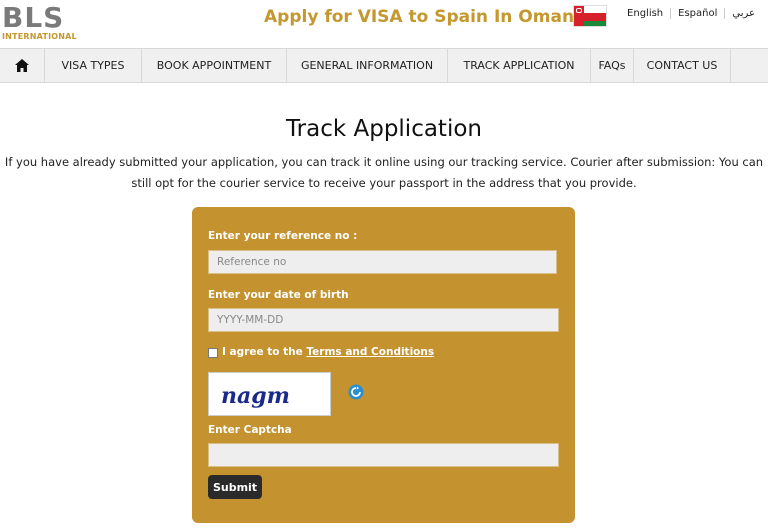 This screenshot has width=768, height=529. Describe the element at coordinates (262, 352) in the screenshot. I see `agree-label: I agree to the` at that location.